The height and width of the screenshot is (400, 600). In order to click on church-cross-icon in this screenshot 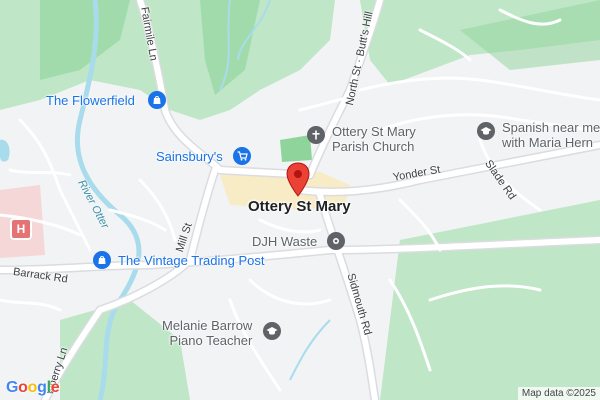, I will do `click(316, 135)`.